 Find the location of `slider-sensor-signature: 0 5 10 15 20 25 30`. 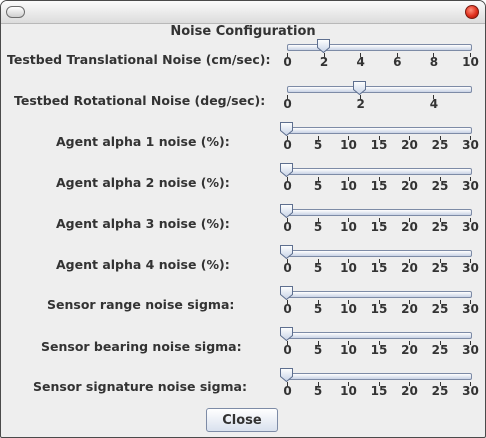

slider-sensor-signature: 0 5 10 15 20 25 30 is located at coordinates (379, 384).